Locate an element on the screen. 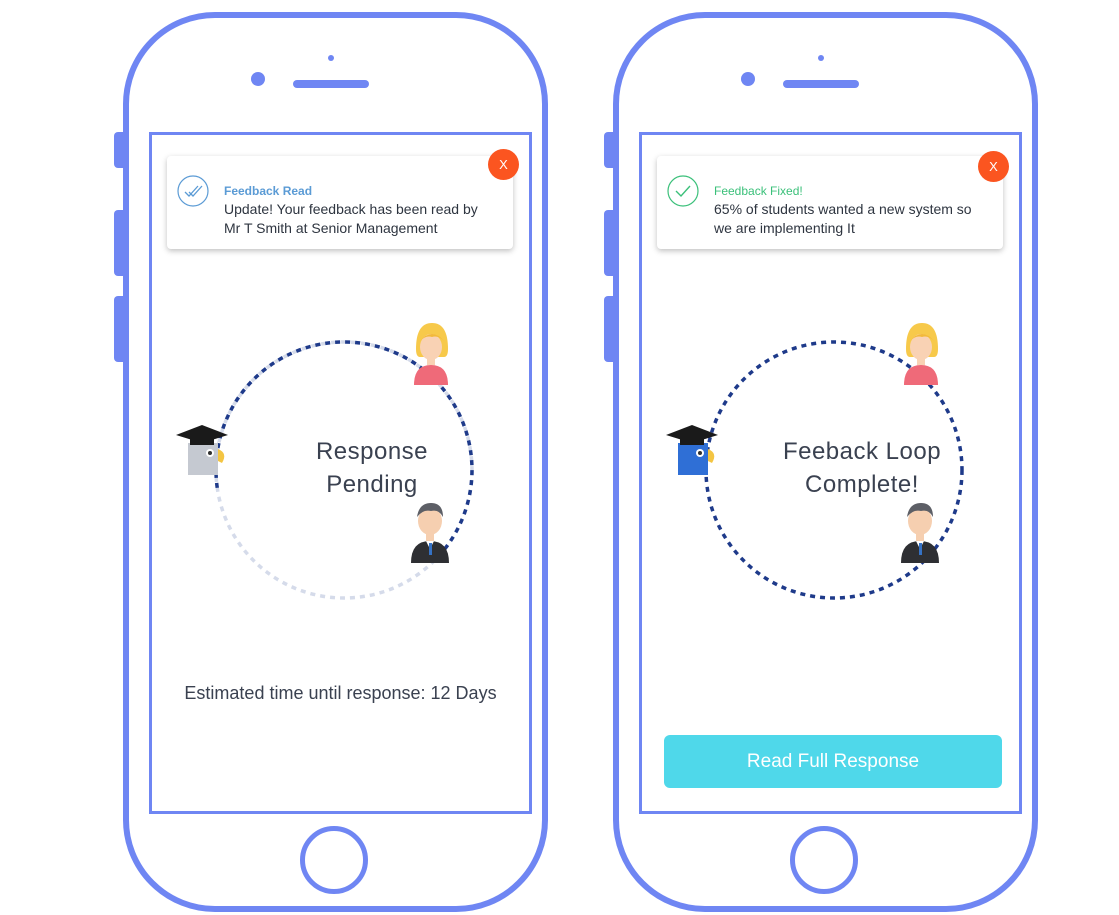  loop-status-line1: Feeback Loop is located at coordinates (862, 451).